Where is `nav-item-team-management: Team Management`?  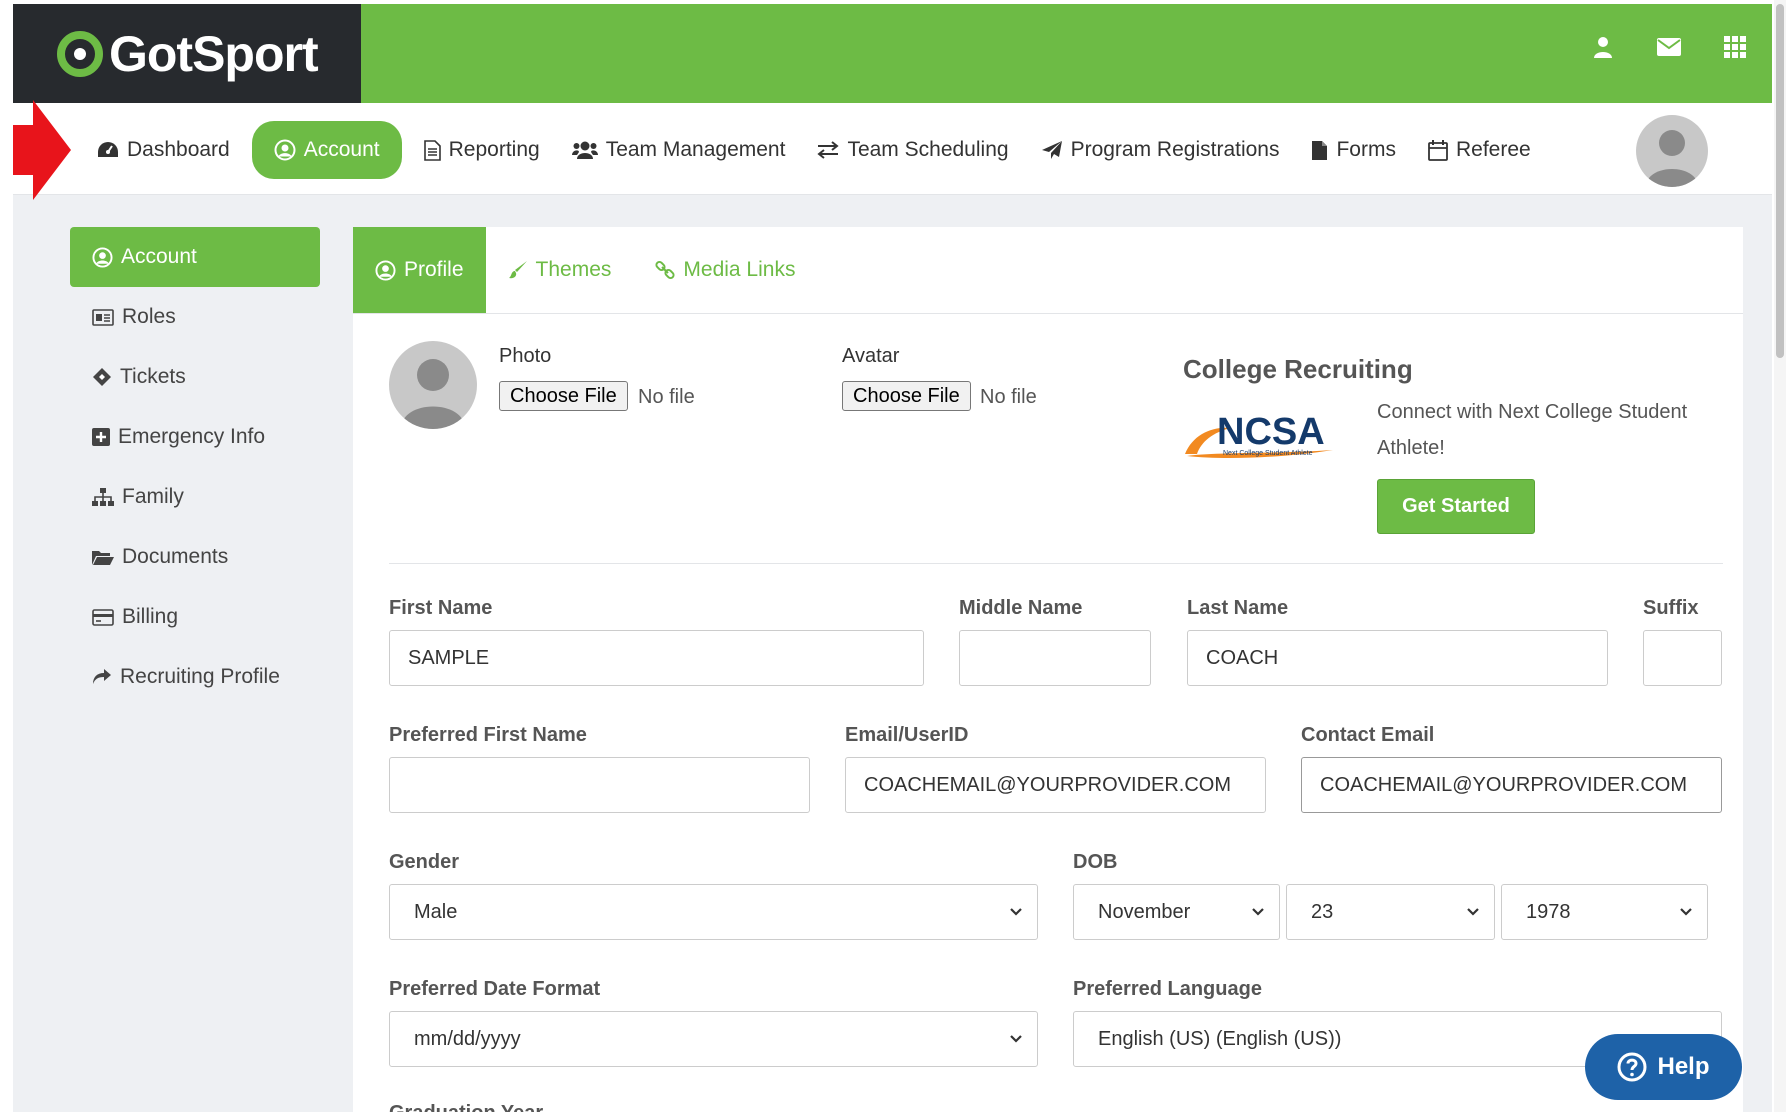 nav-item-team-management: Team Management is located at coordinates (679, 150).